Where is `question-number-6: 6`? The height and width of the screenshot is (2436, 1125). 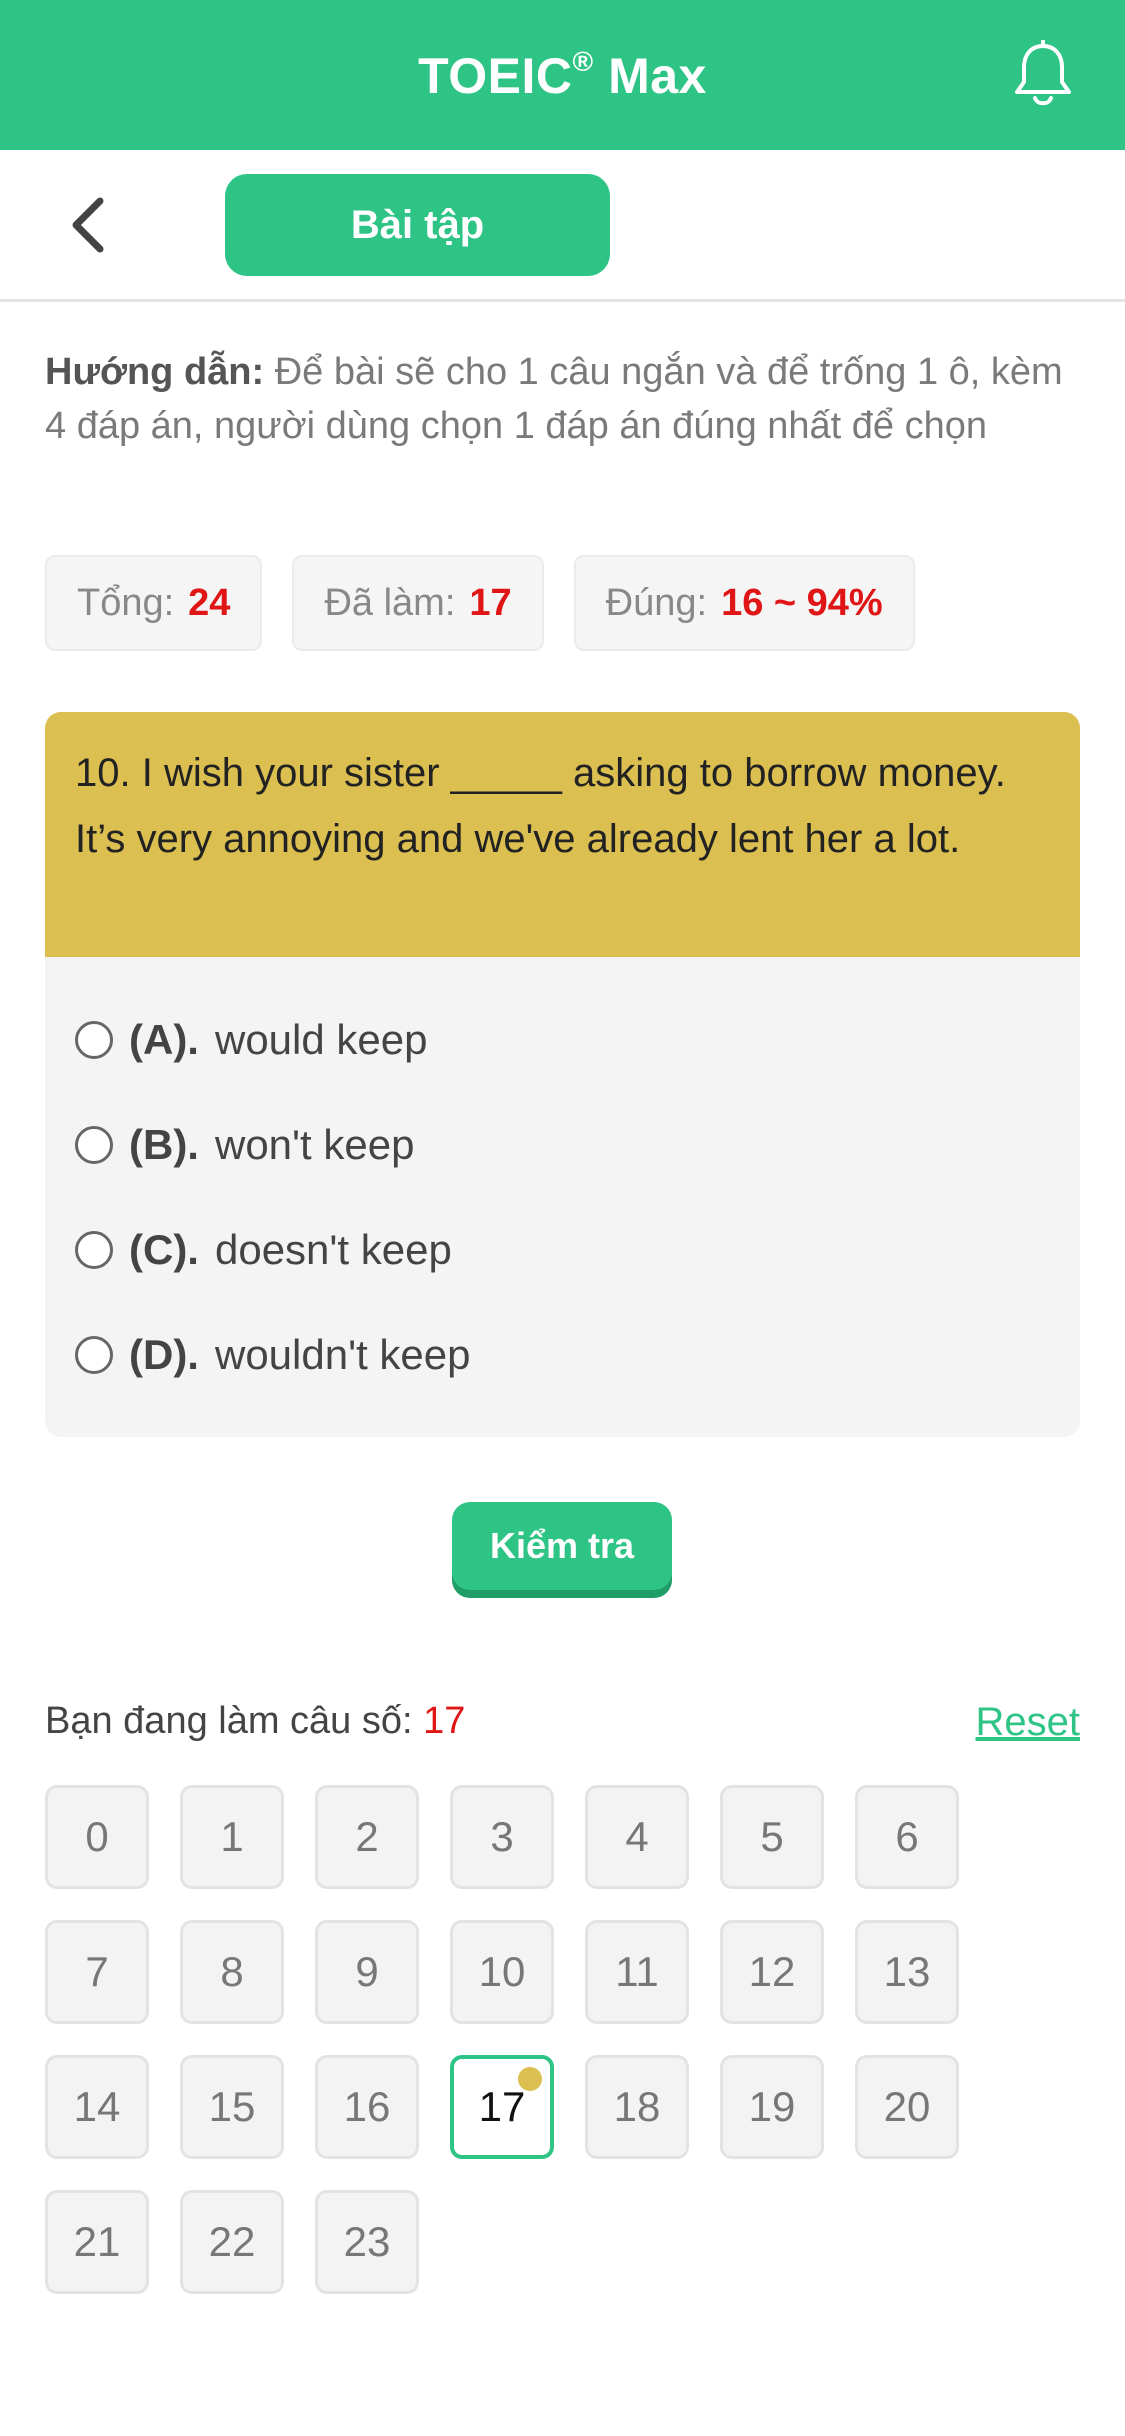
question-number-6: 6 is located at coordinates (907, 1837).